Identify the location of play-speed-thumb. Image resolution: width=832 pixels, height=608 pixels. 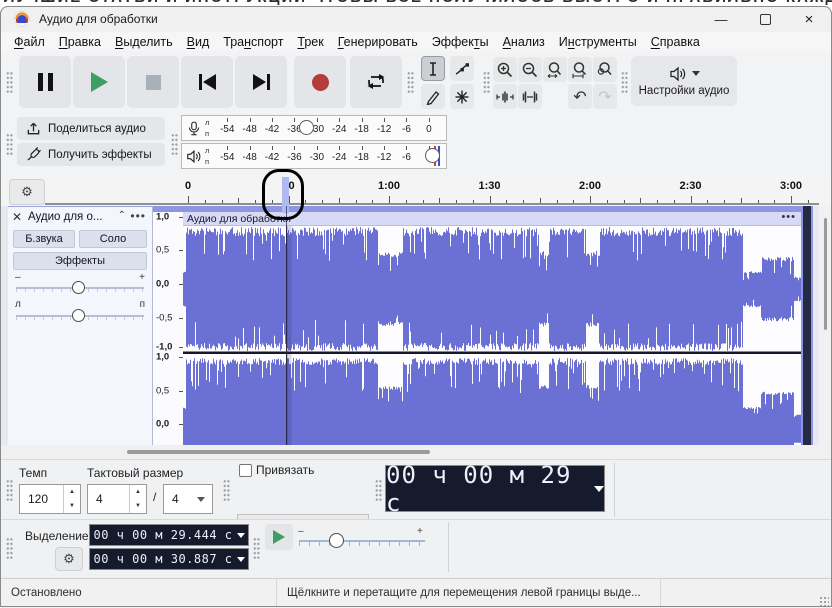
(336, 540).